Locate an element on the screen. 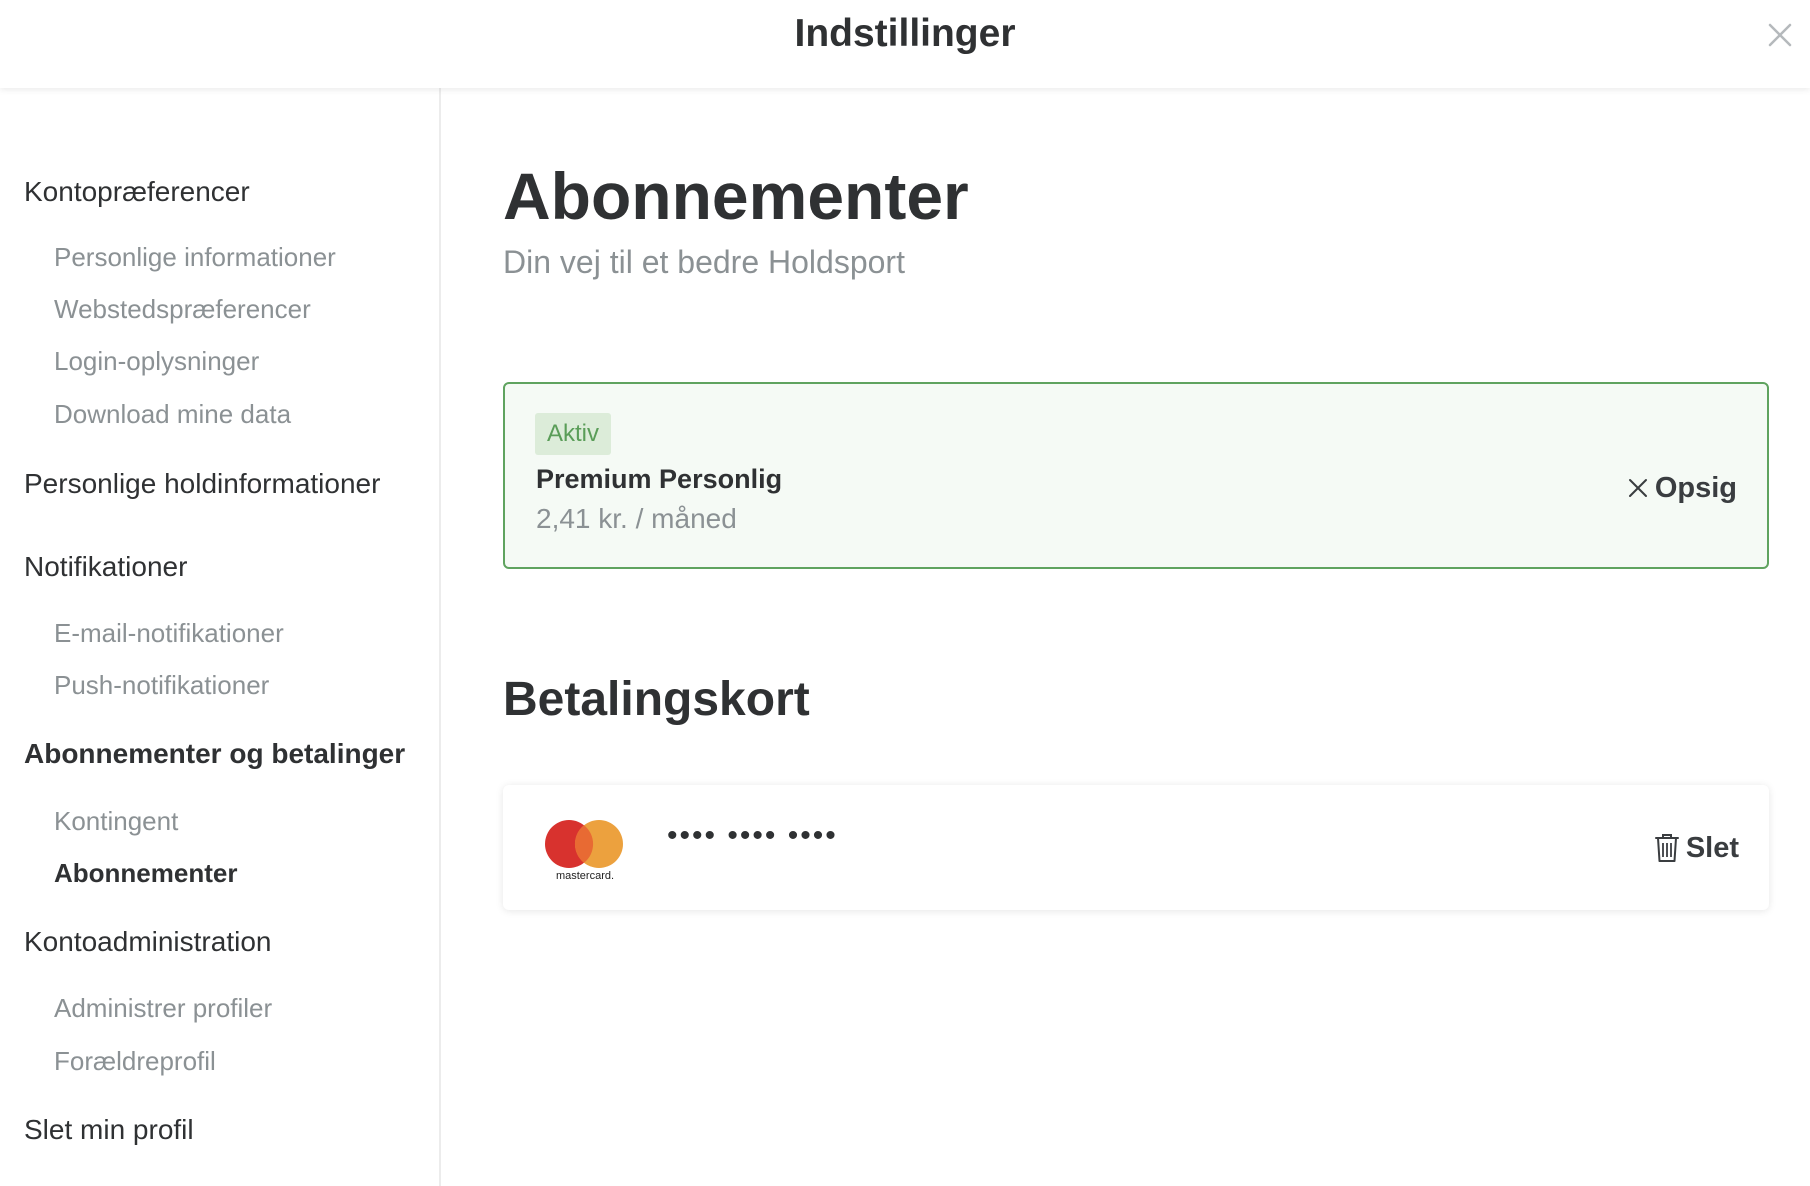  sidebar-item-push-notifications: Push-notifikationer is located at coordinates (161, 685).